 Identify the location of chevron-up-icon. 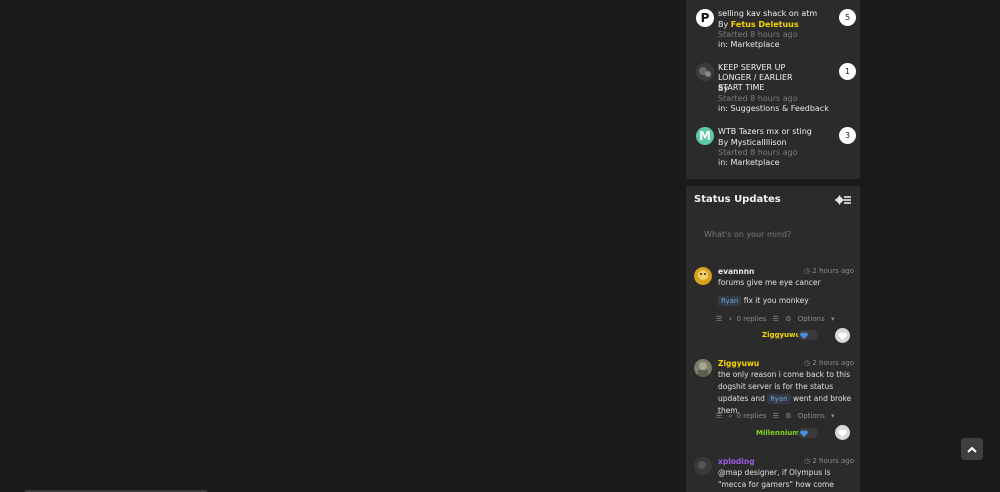
(972, 449).